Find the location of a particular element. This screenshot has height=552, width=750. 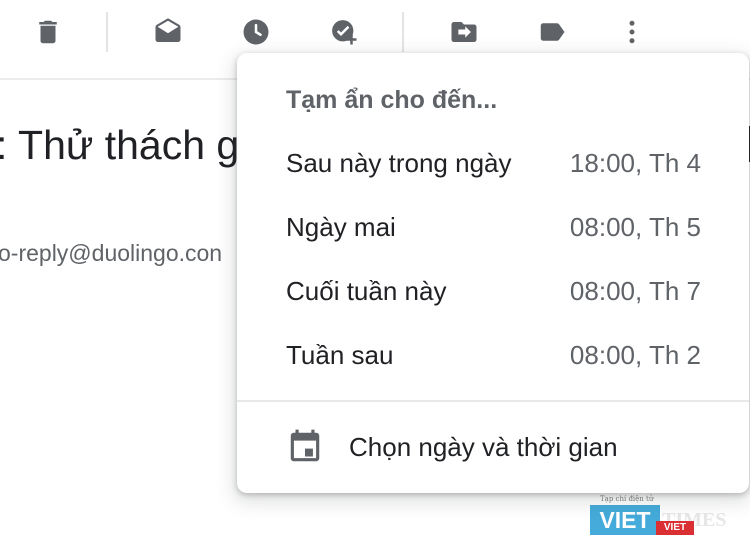

snooze-option-next-week: Tuần sau 08:00, Th 2 is located at coordinates (493, 356).